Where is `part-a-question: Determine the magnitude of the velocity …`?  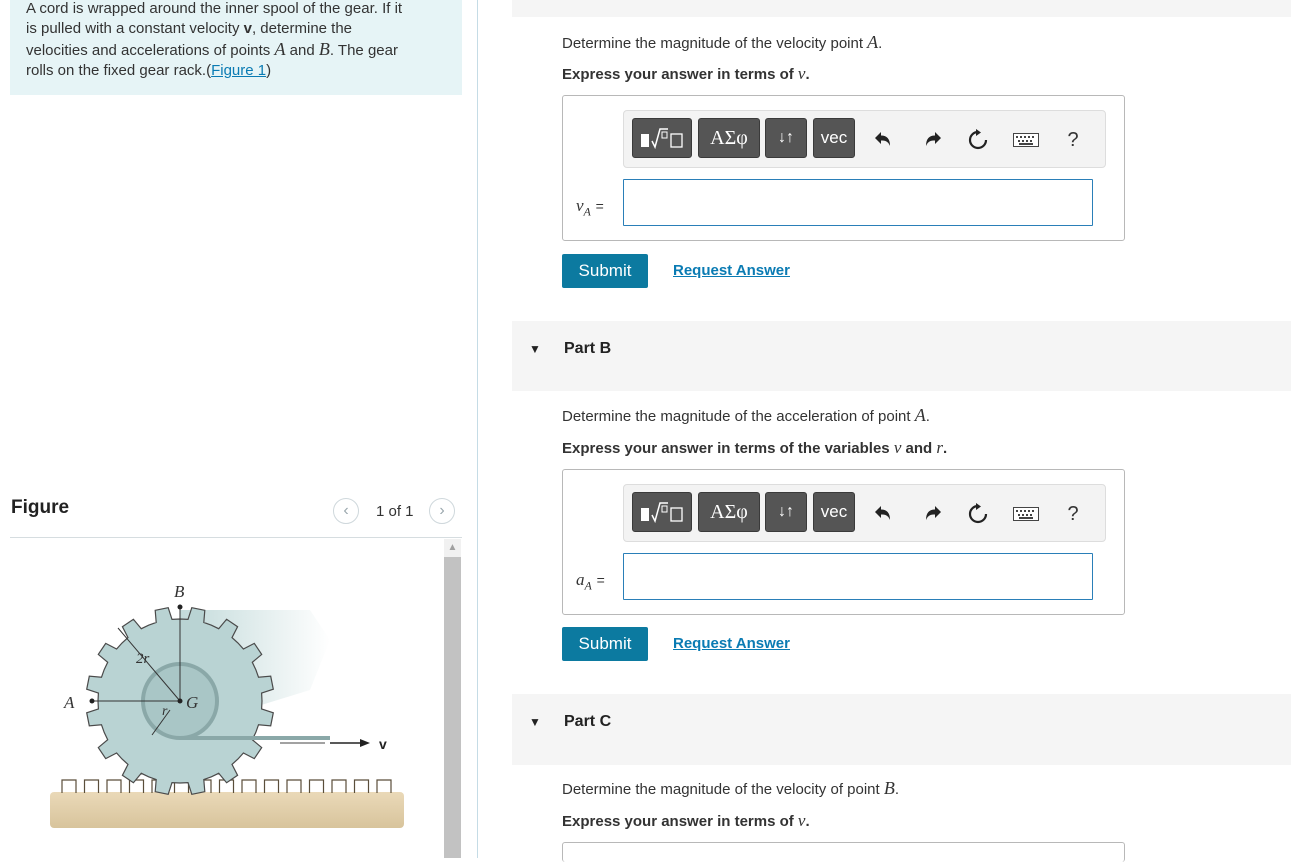
part-a-question: Determine the magnitude of the velocity … is located at coordinates (722, 42).